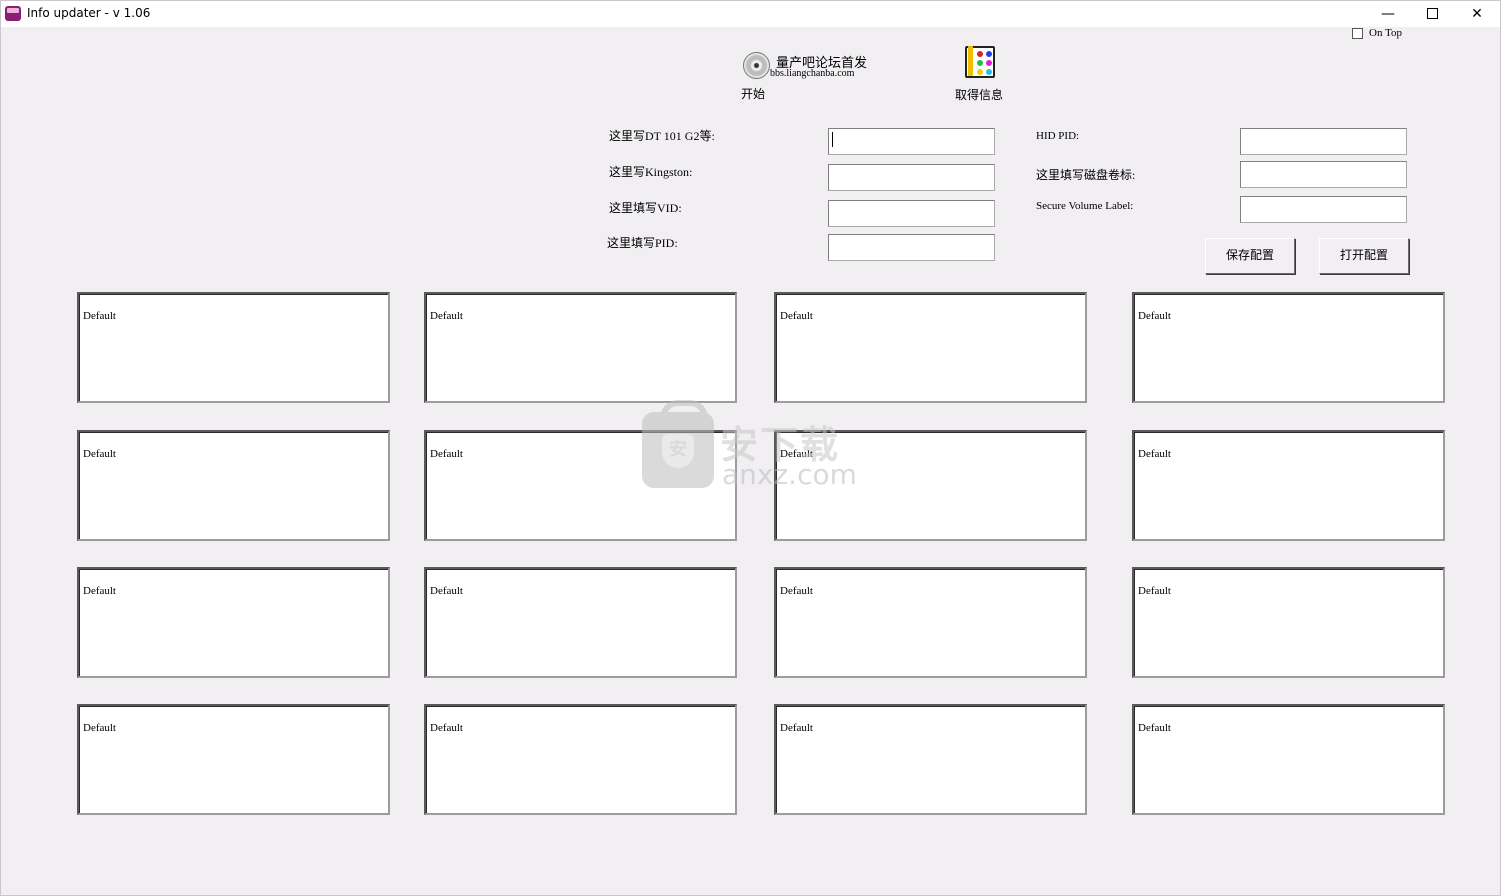 Image resolution: width=1501 pixels, height=896 pixels. I want to click on vid-label: 这里填写VID:, so click(645, 208).